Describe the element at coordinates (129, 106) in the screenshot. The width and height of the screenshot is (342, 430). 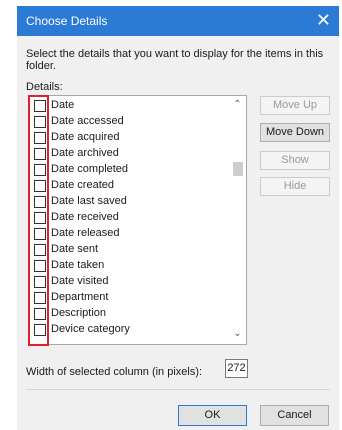
I see `list-item: Date` at that location.